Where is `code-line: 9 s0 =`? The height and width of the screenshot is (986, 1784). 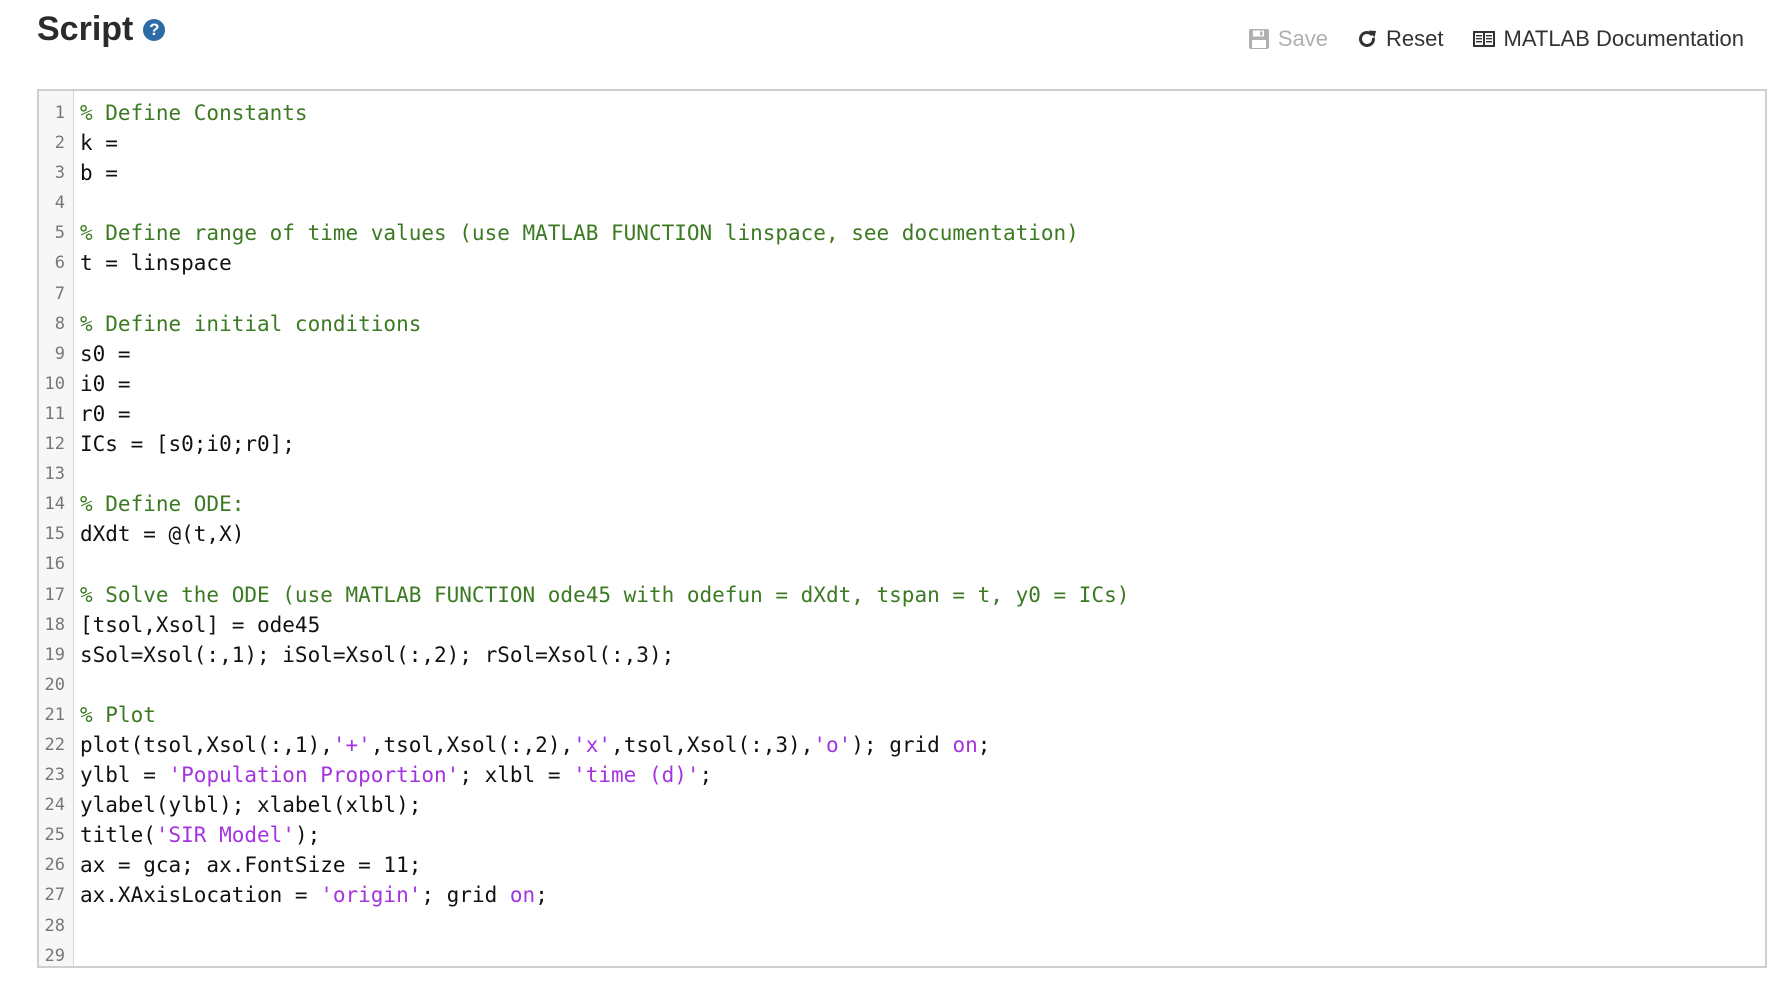
code-line: 9 s0 = is located at coordinates (902, 354).